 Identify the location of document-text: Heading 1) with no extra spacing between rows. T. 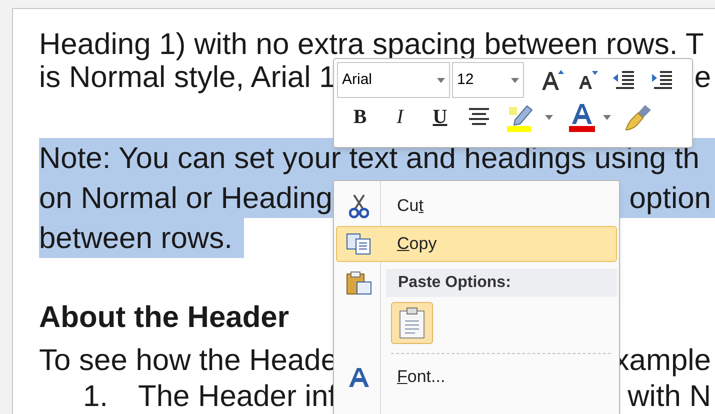
(371, 45).